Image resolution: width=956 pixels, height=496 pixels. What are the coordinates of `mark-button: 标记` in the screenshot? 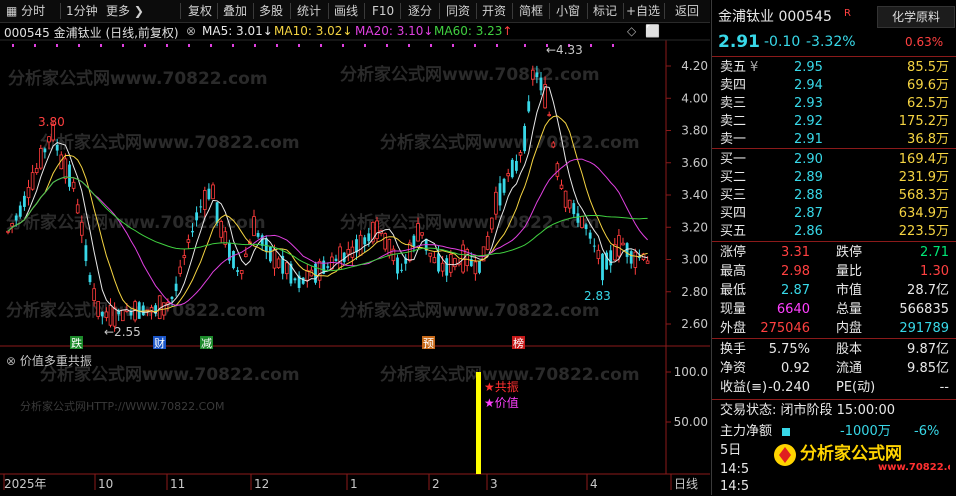 It's located at (605, 11).